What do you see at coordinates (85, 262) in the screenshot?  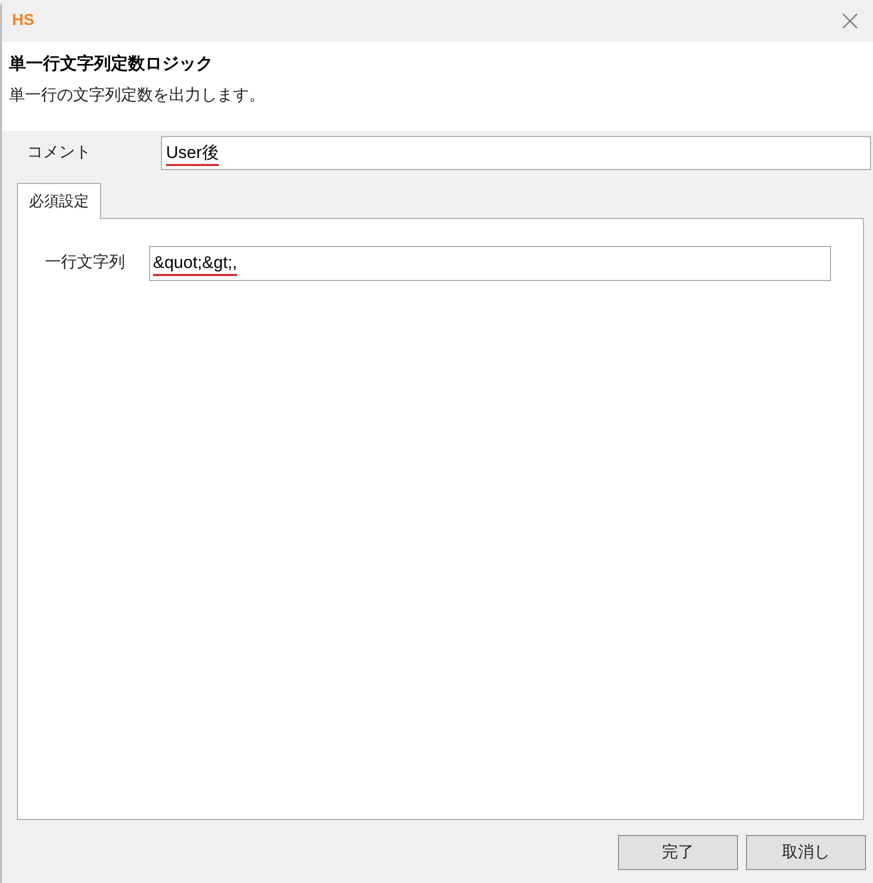 I see `field-label: 一行文字列` at bounding box center [85, 262].